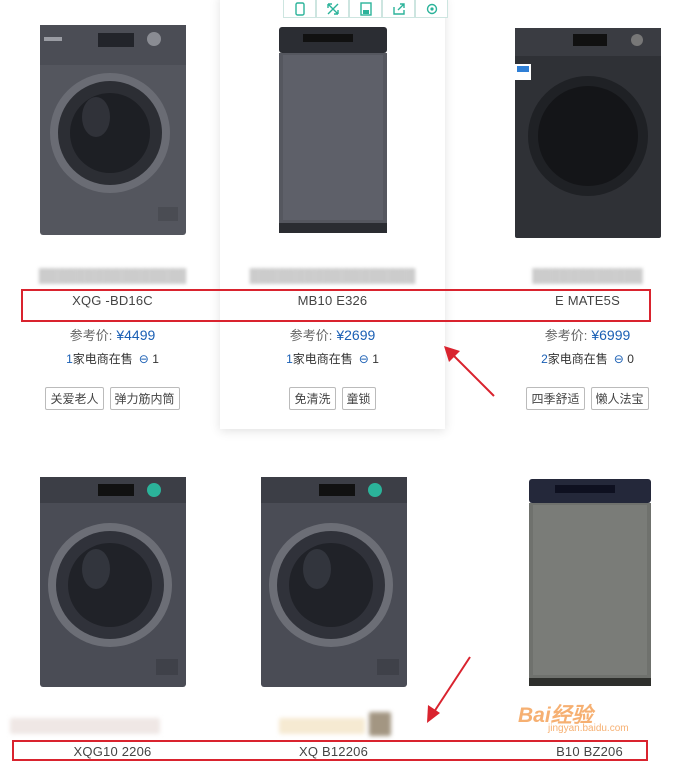 The width and height of the screenshot is (677, 766). I want to click on tag-list: 四季舒适 懒人法宝, so click(576, 398).